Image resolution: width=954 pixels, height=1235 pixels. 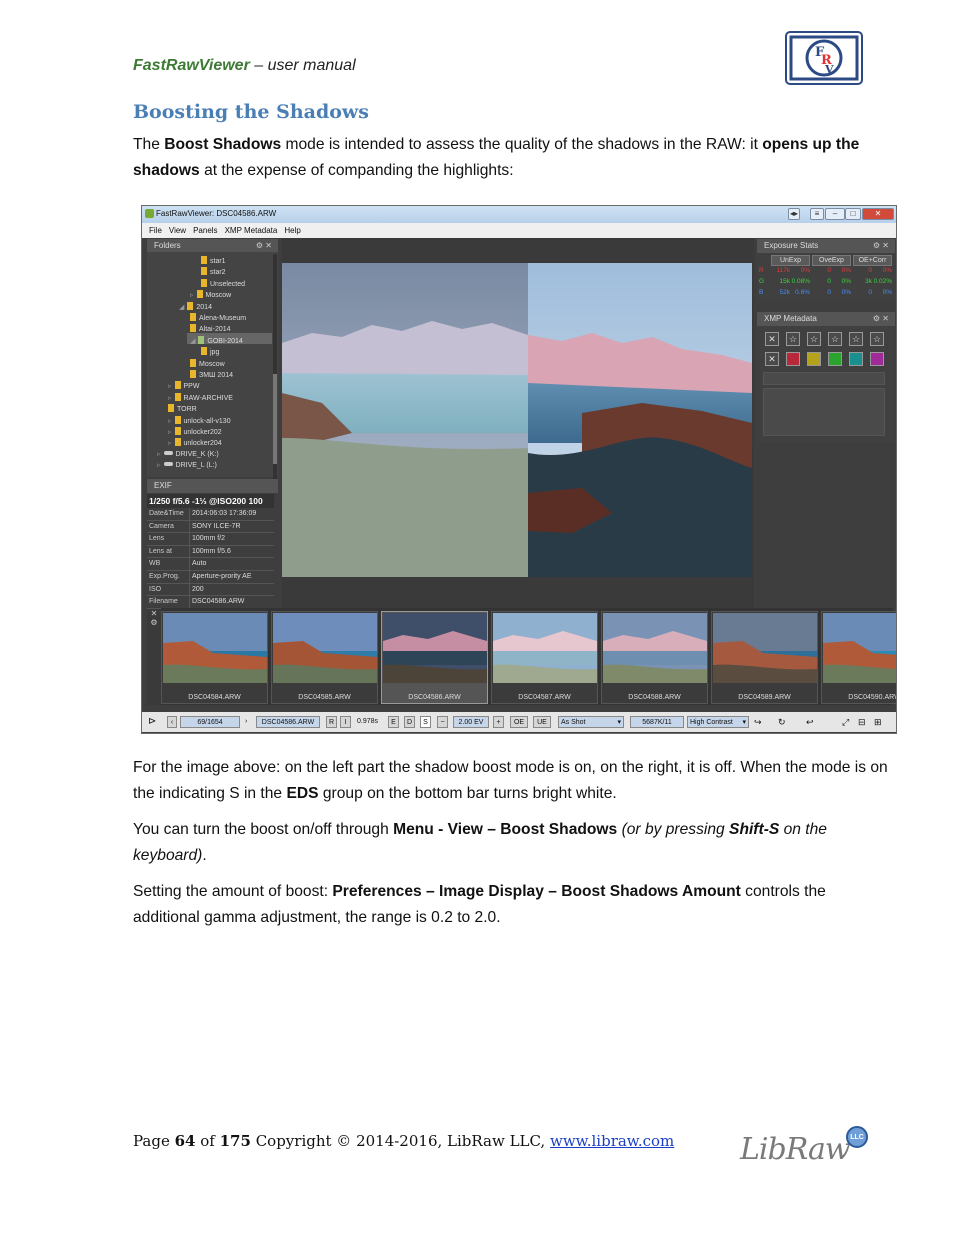 What do you see at coordinates (761, 292) in the screenshot?
I see `channel-label: B` at bounding box center [761, 292].